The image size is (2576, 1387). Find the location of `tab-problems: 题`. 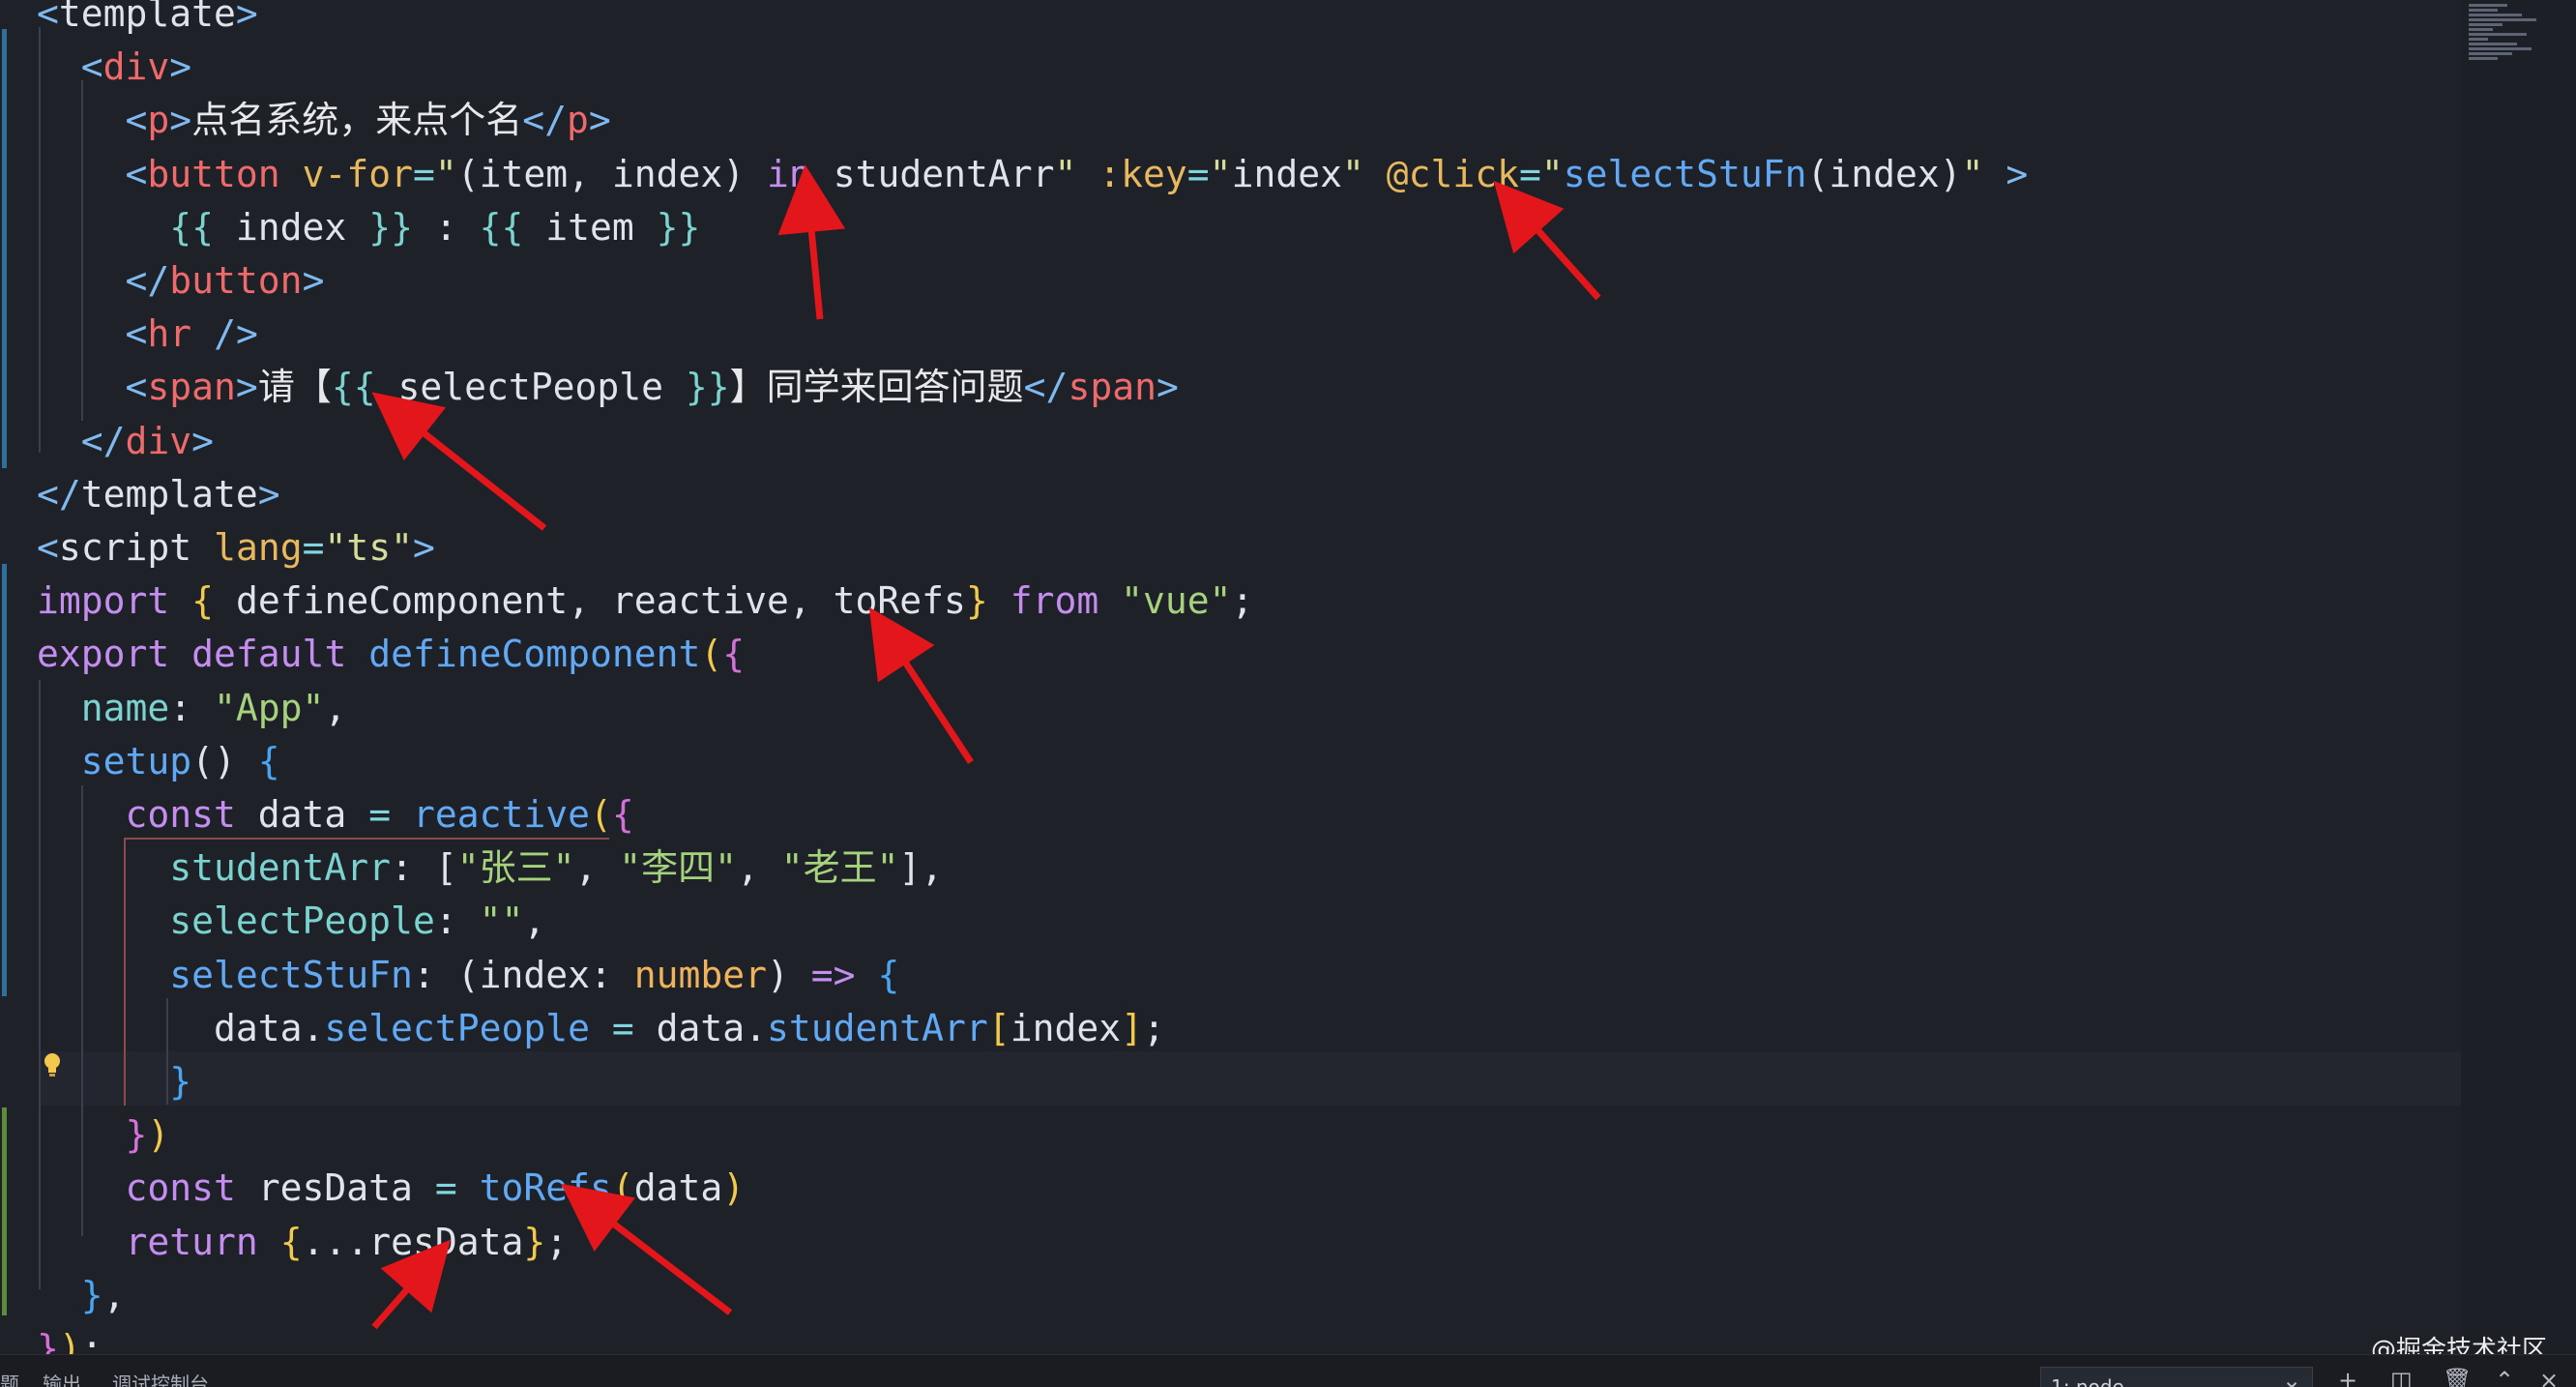

tab-problems: 题 is located at coordinates (9, 1380).